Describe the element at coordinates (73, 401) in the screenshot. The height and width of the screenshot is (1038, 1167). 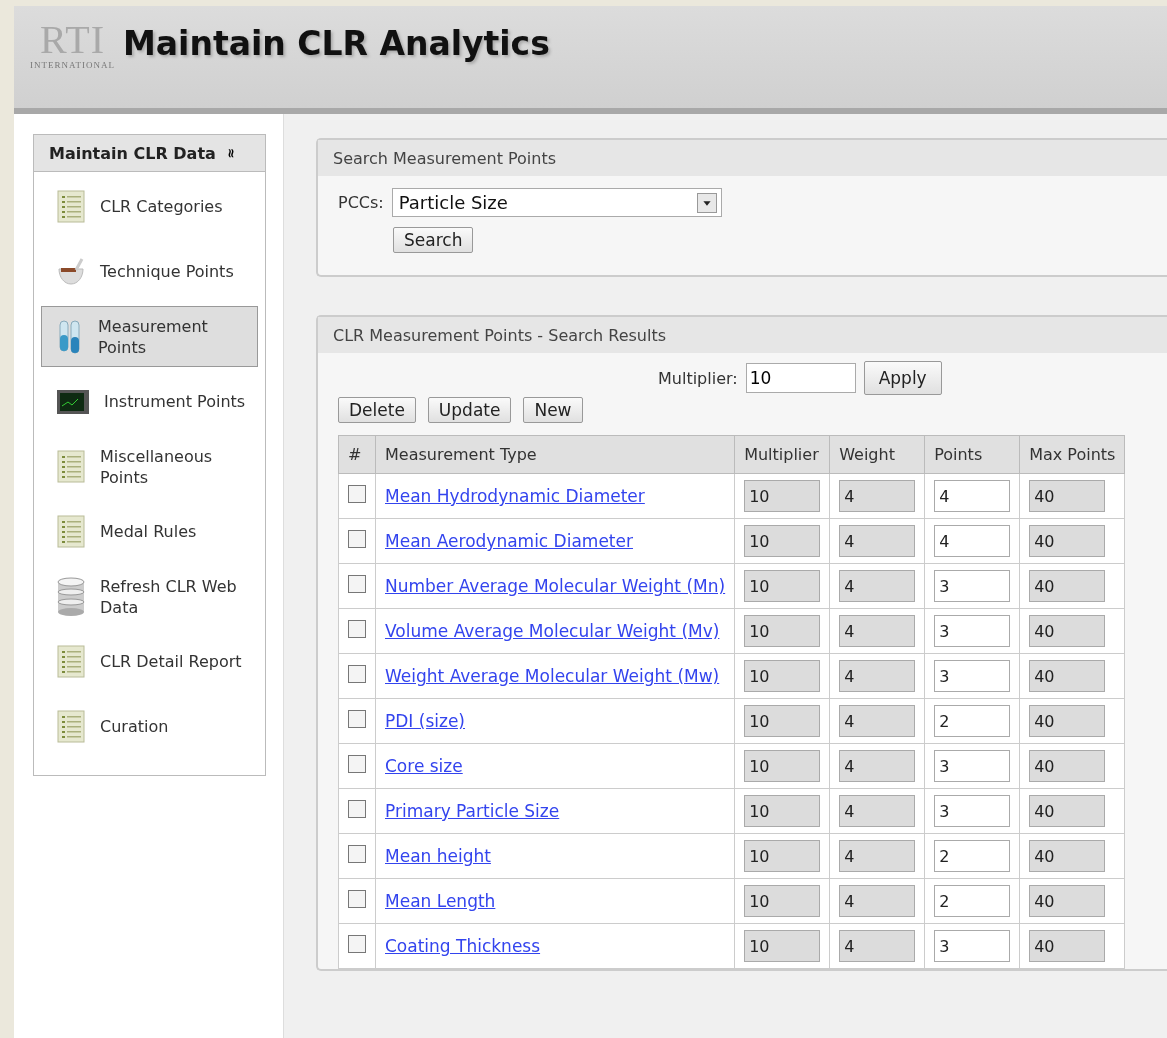
I see `monitor-icon` at that location.